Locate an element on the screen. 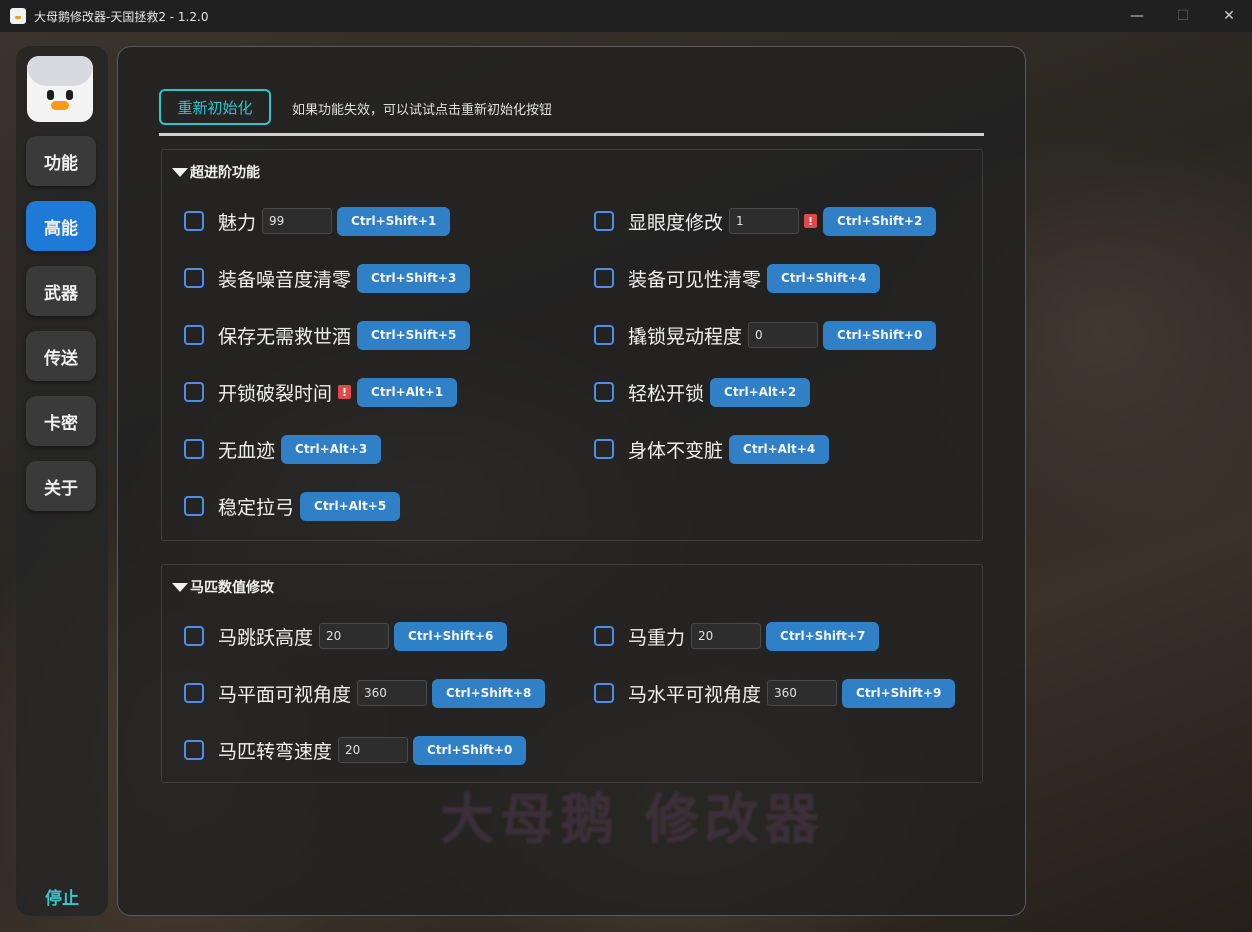 The width and height of the screenshot is (1252, 932). hotkey-button: Ctrl+Shift+3 is located at coordinates (414, 278).